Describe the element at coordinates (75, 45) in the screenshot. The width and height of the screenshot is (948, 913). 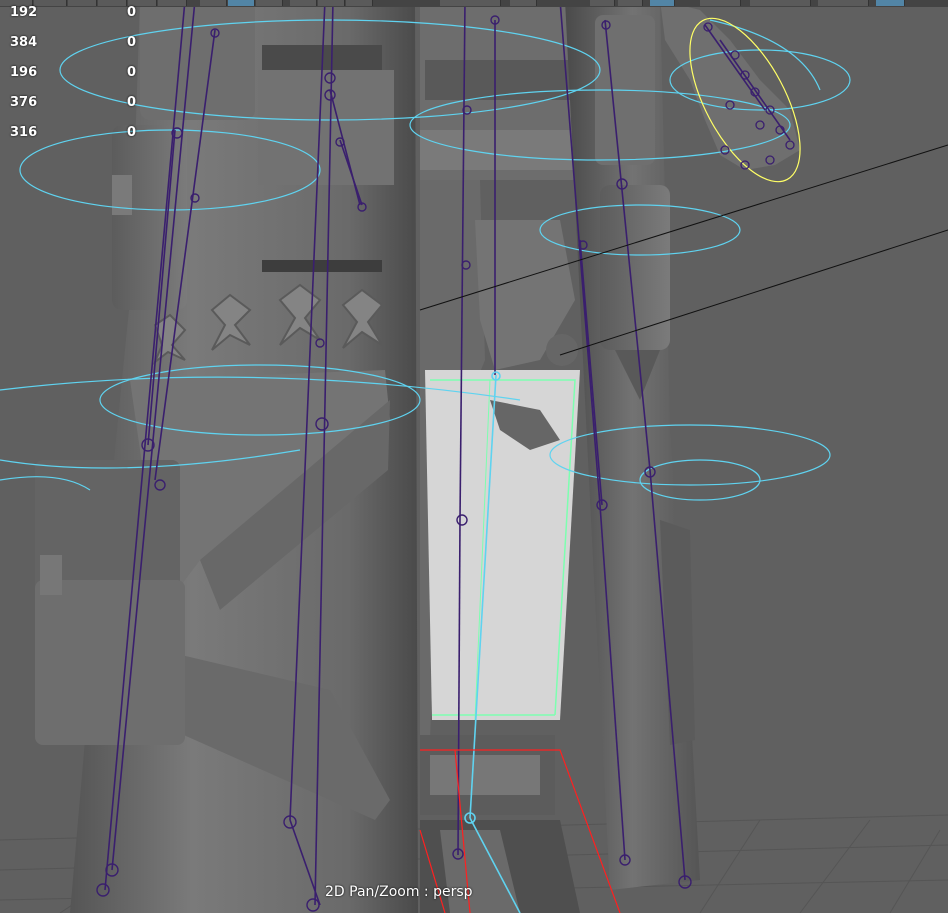
I see `hud-row: 384 0` at that location.